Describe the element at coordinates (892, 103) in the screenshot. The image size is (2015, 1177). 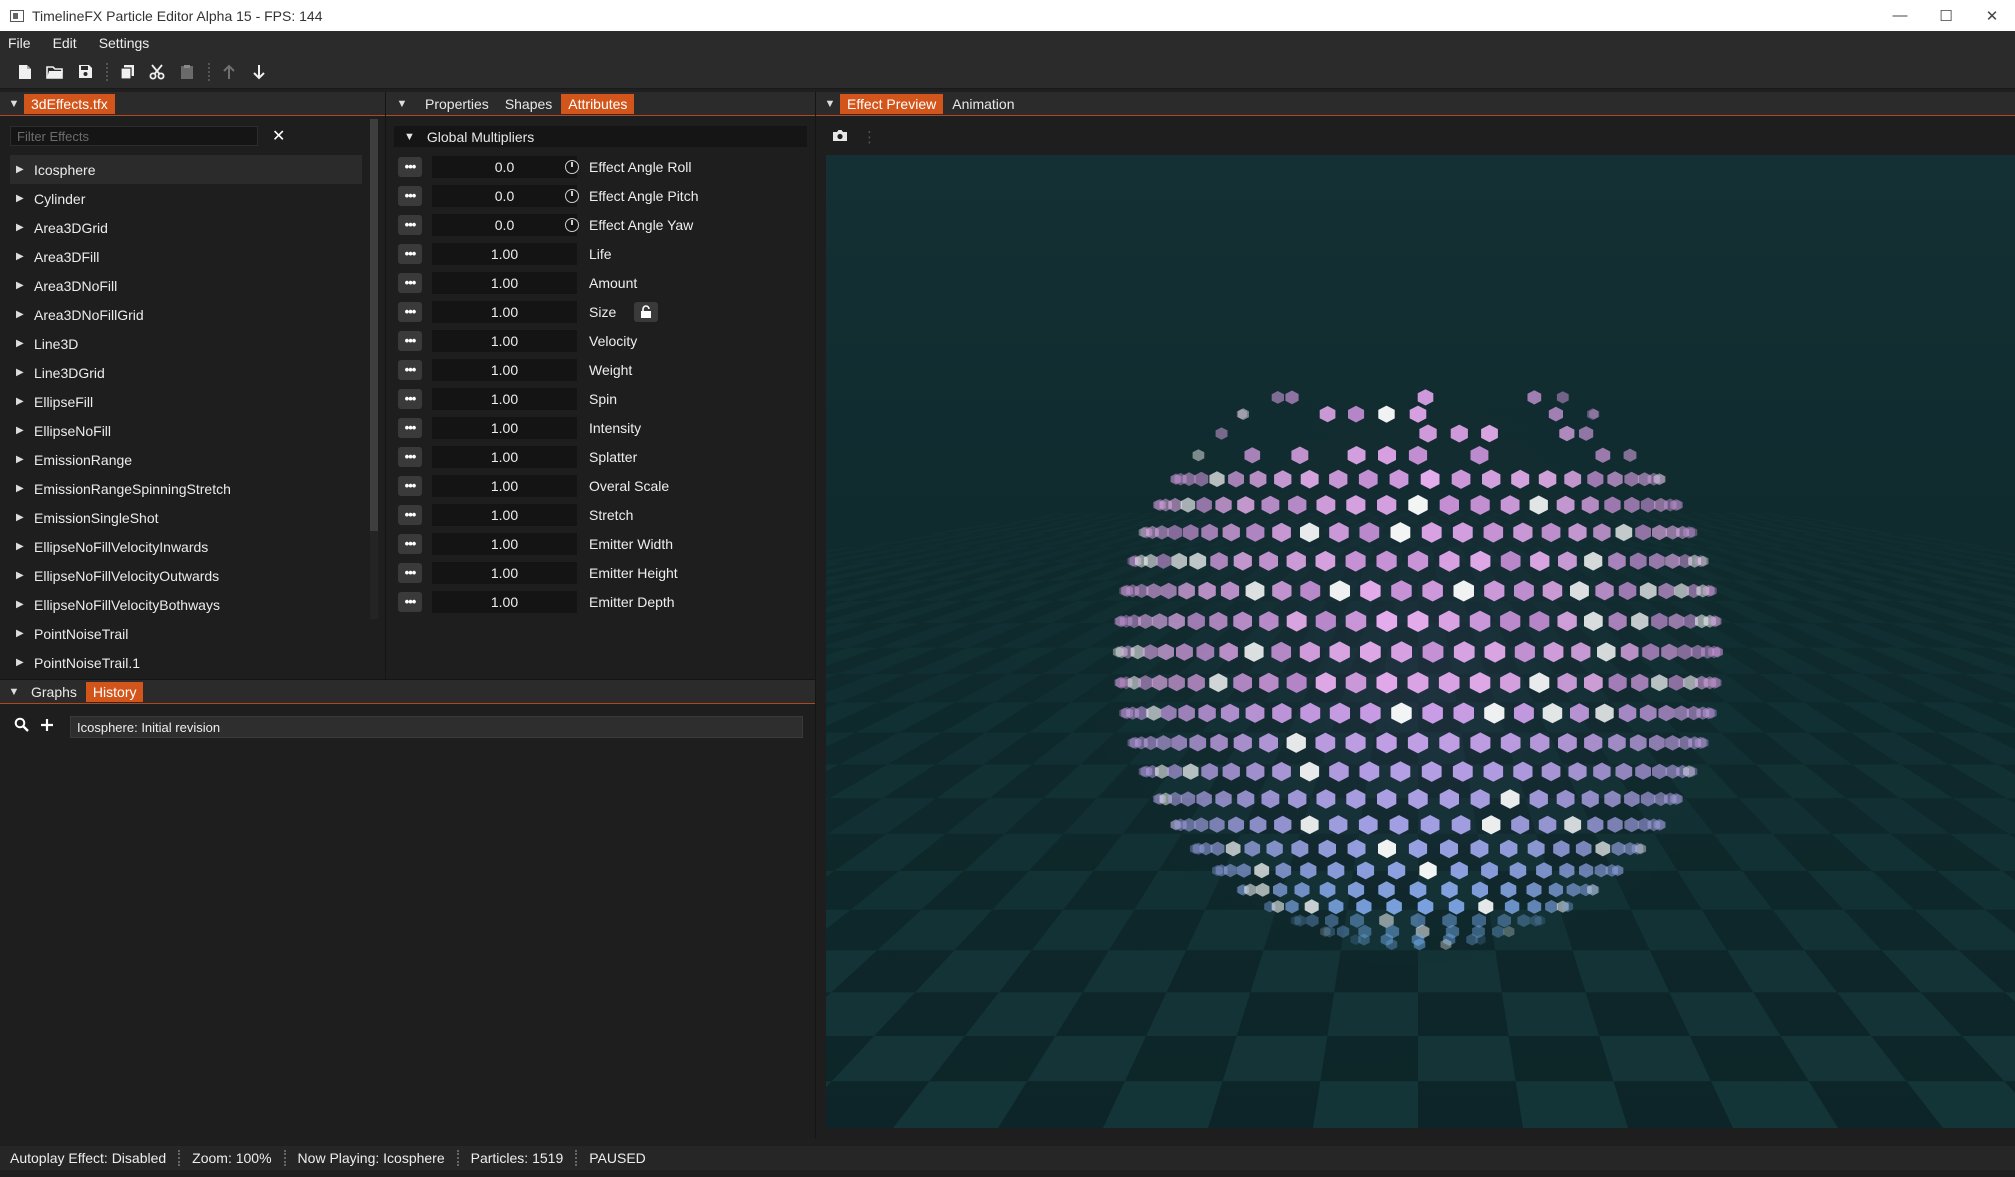
I see `tab-effect-preview: Effect Preview` at that location.